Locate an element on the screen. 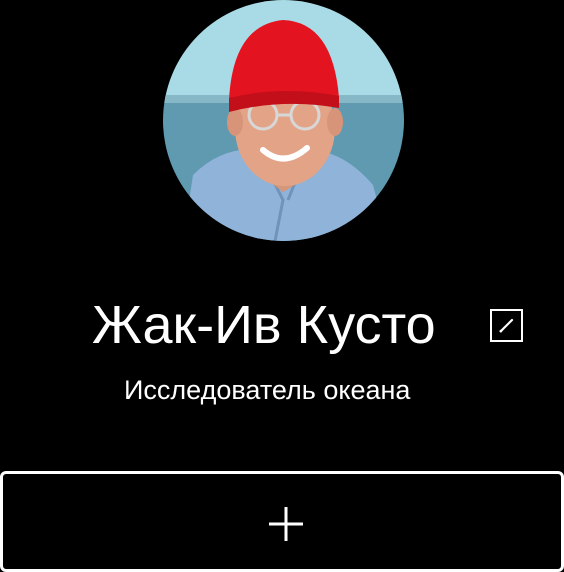 The image size is (564, 572). edit-profile-button is located at coordinates (506, 325).